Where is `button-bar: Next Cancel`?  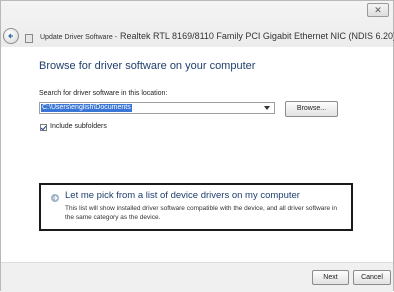 button-bar: Next Cancel is located at coordinates (197, 277).